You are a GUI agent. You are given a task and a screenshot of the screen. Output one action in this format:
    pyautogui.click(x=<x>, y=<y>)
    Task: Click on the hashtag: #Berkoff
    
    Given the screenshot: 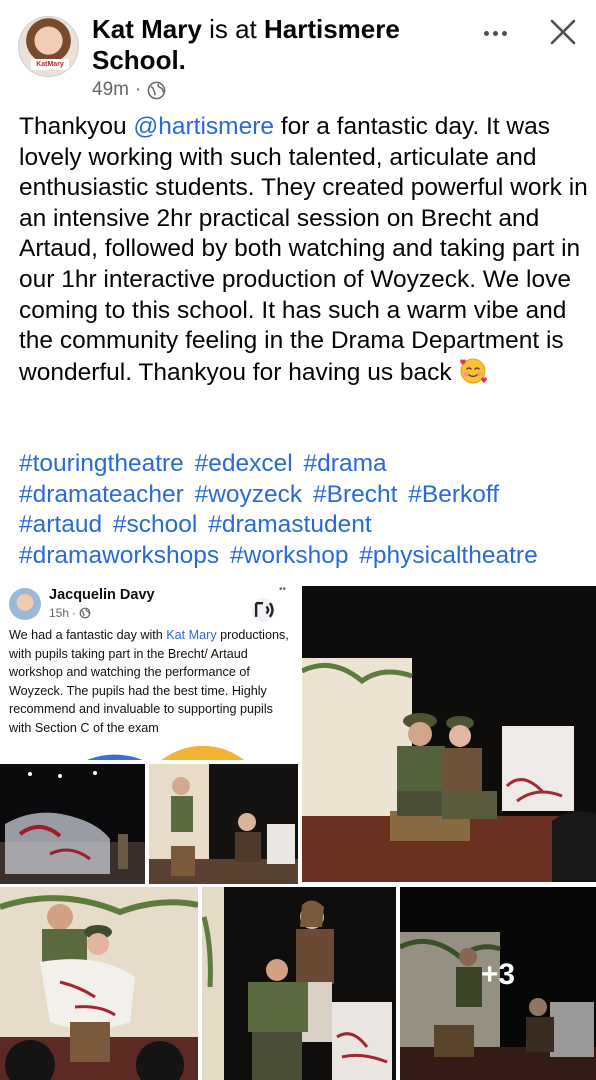 What is the action you would take?
    pyautogui.click(x=453, y=494)
    